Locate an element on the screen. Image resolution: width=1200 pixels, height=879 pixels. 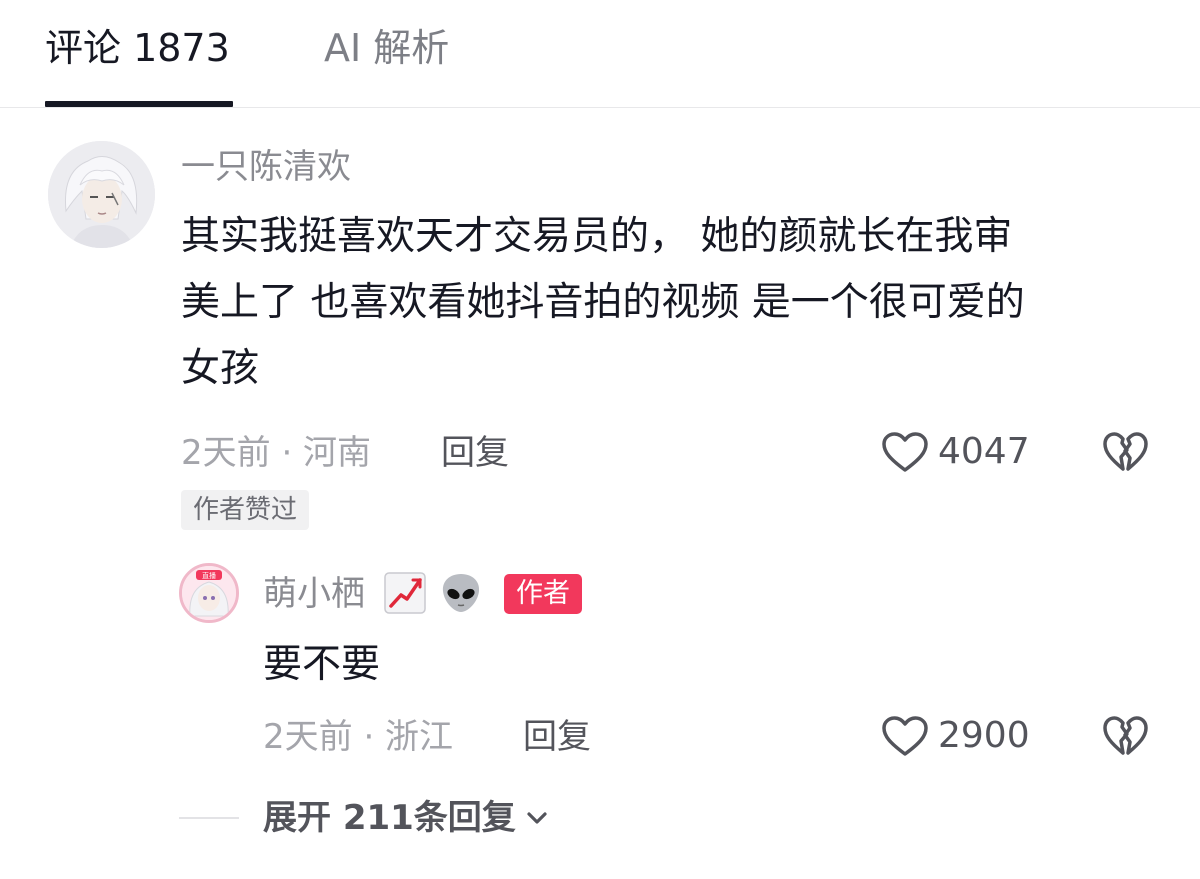
comment-text-line: 女孩 is located at coordinates (220, 368).